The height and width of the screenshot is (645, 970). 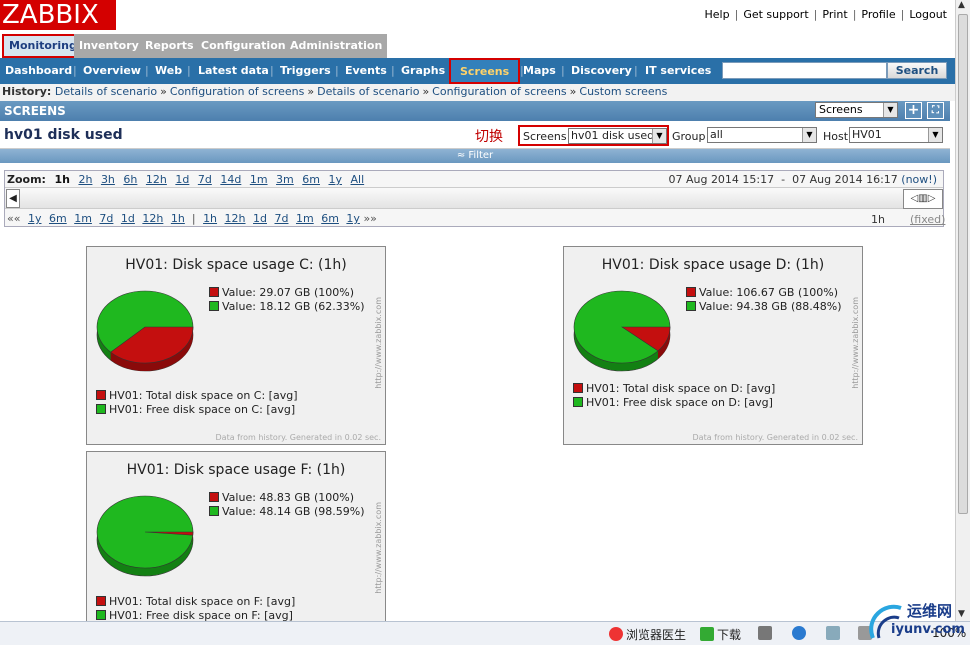 What do you see at coordinates (230, 179) in the screenshot?
I see `zoom-option: 14d` at bounding box center [230, 179].